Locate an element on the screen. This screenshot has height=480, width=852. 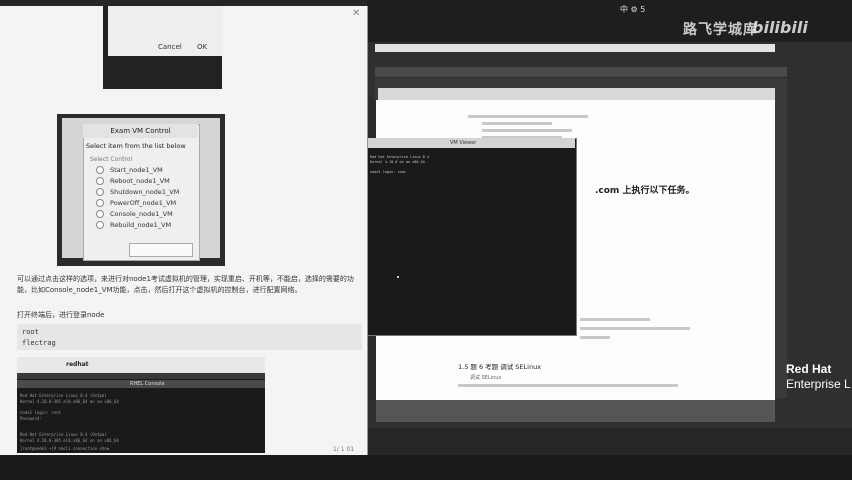
vm-control-title: Exam VM Control is located at coordinates (140, 131).